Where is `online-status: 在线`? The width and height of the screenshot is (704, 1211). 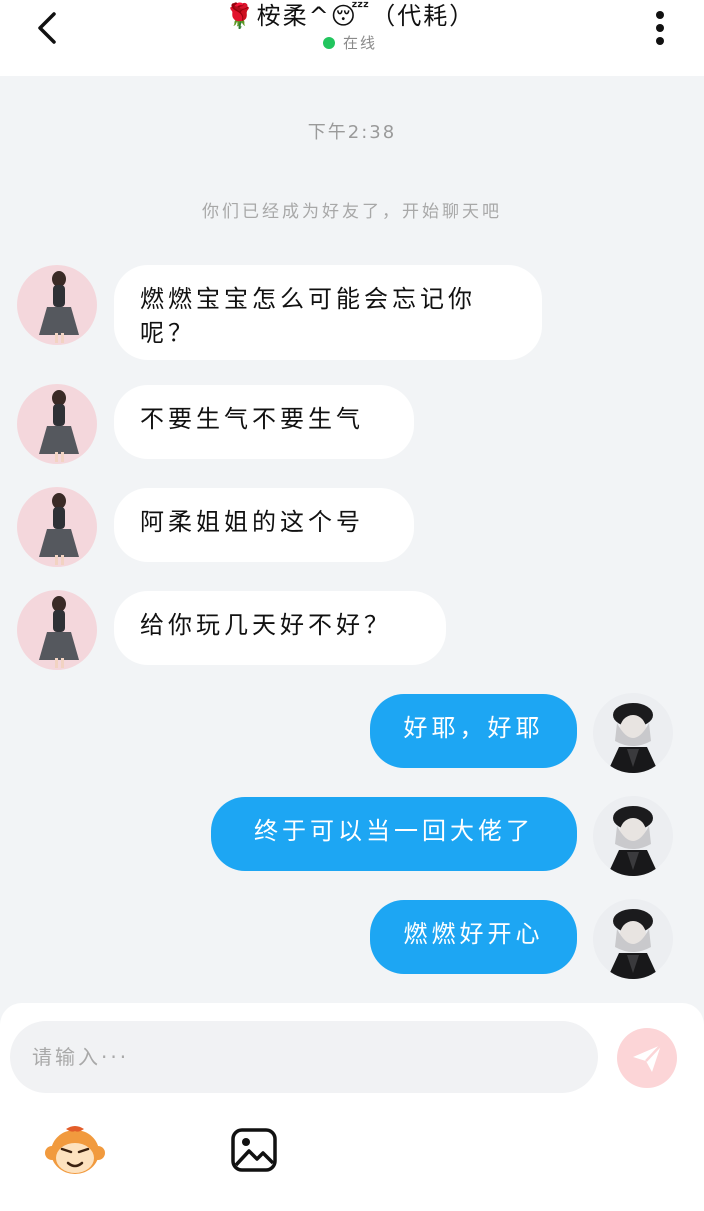
online-status: 在线 is located at coordinates (350, 42).